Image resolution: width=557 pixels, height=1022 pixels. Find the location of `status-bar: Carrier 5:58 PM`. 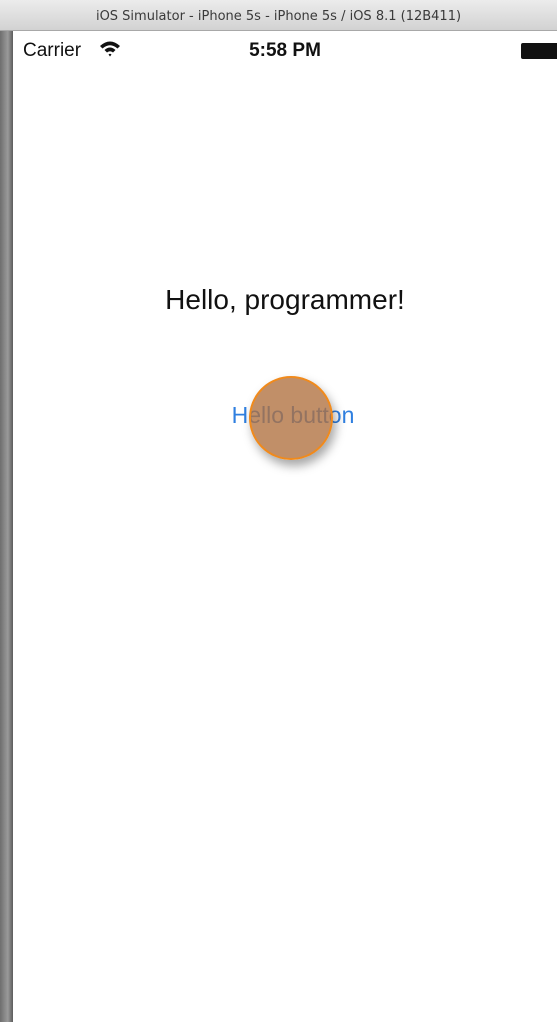

status-bar: Carrier 5:58 PM is located at coordinates (285, 51).